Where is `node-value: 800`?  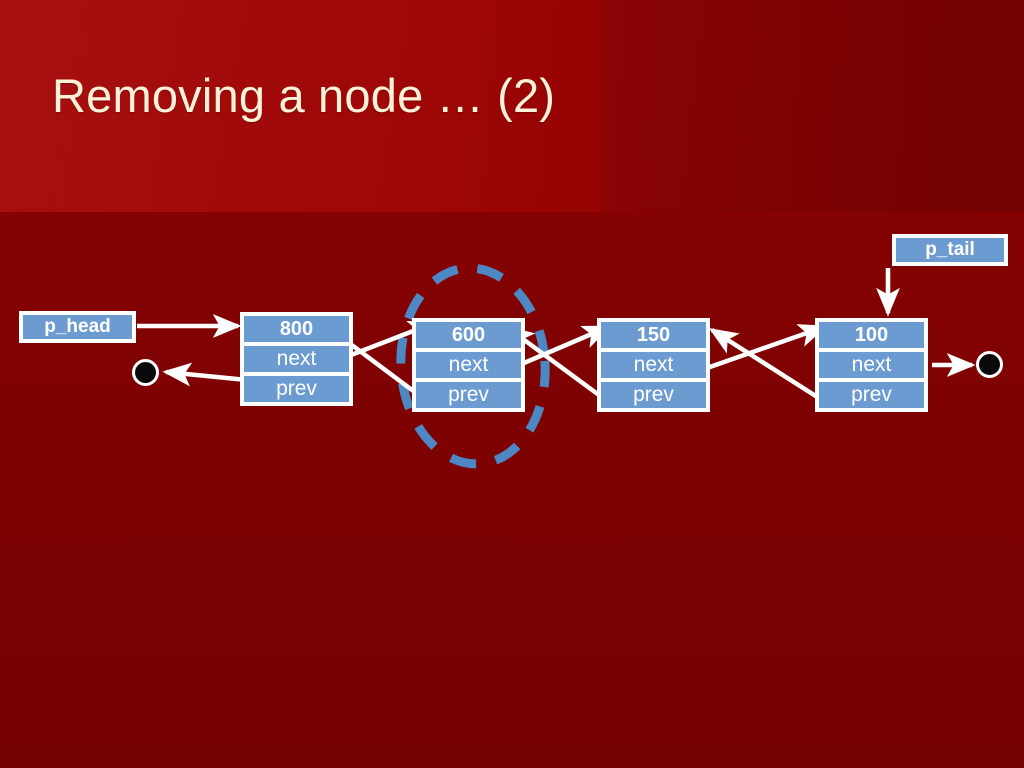
node-value: 800 is located at coordinates (296, 329).